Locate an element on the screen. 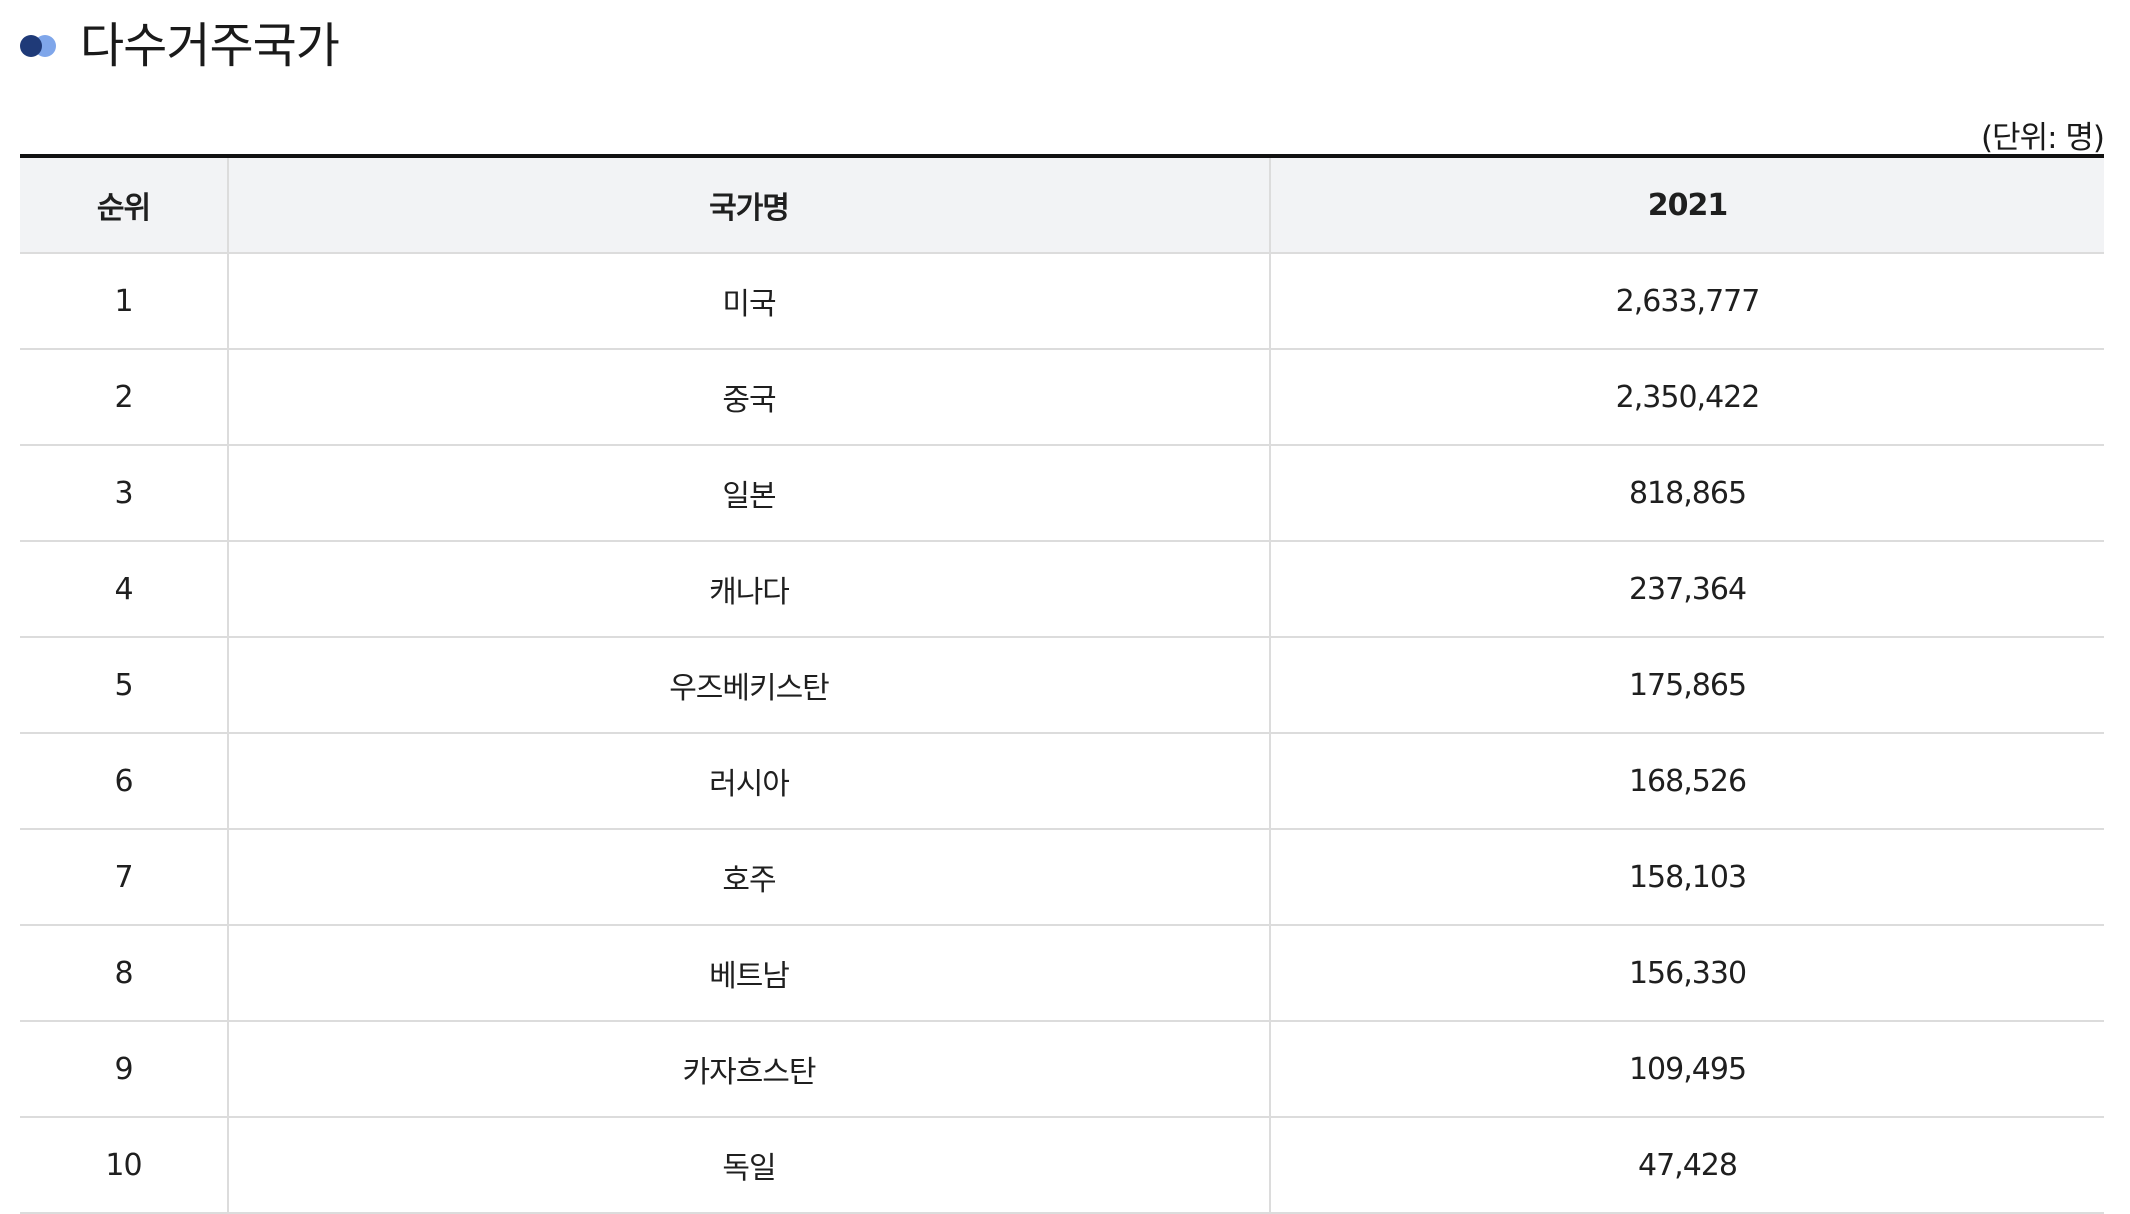 This screenshot has width=2130, height=1214. cell-value: 47,428 is located at coordinates (1686, 1165).